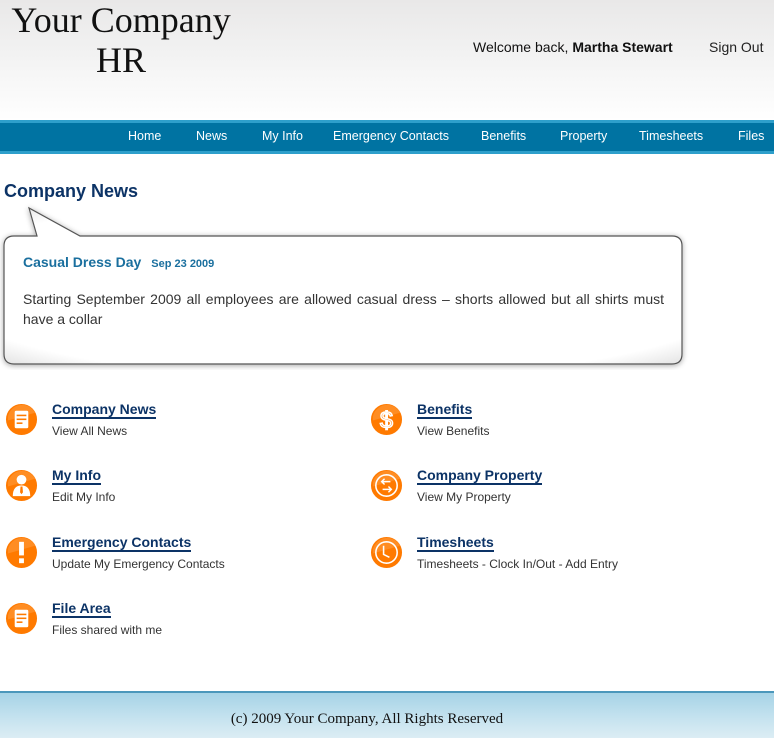 The width and height of the screenshot is (774, 738). Describe the element at coordinates (517, 564) in the screenshot. I see `quick-link-subtitle: Timesheets - Clock In/Out - Add Entry` at that location.